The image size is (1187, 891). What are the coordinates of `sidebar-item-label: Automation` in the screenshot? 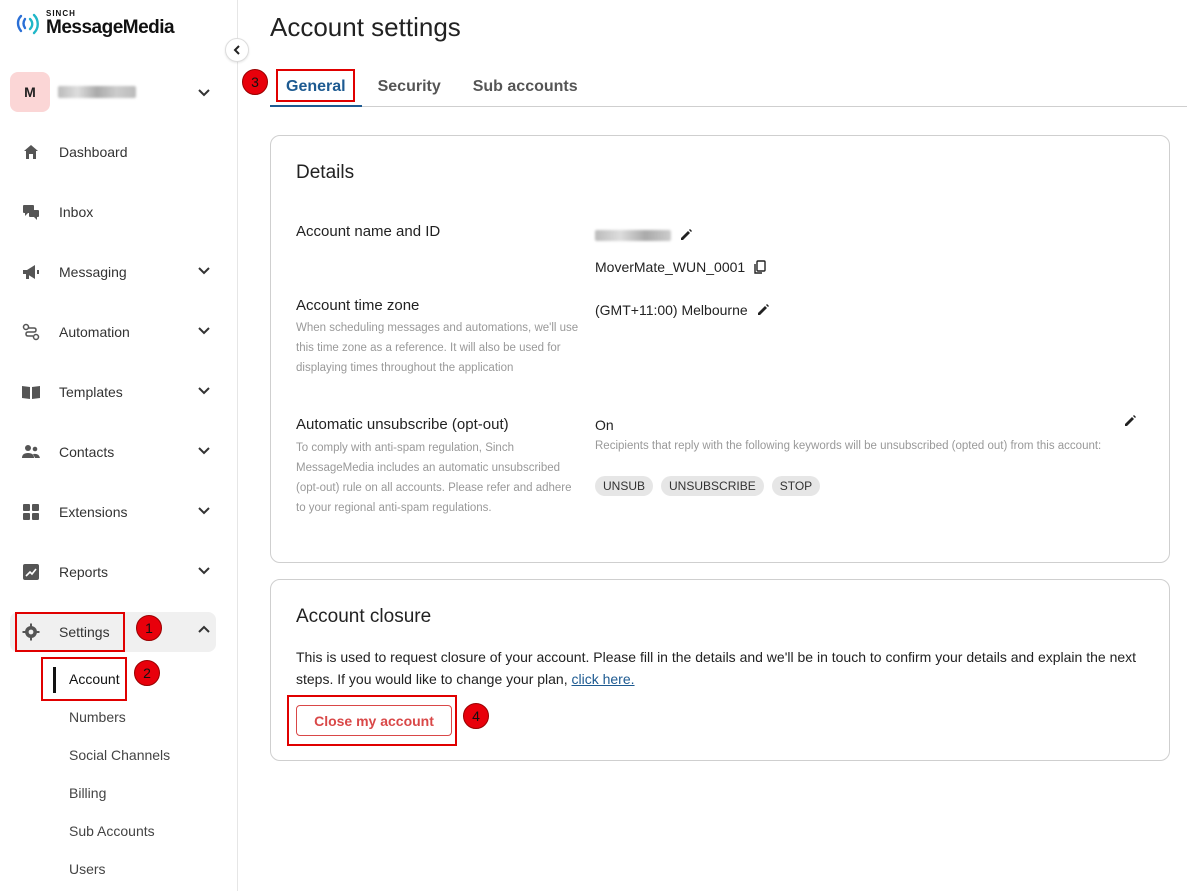 It's located at (94, 332).